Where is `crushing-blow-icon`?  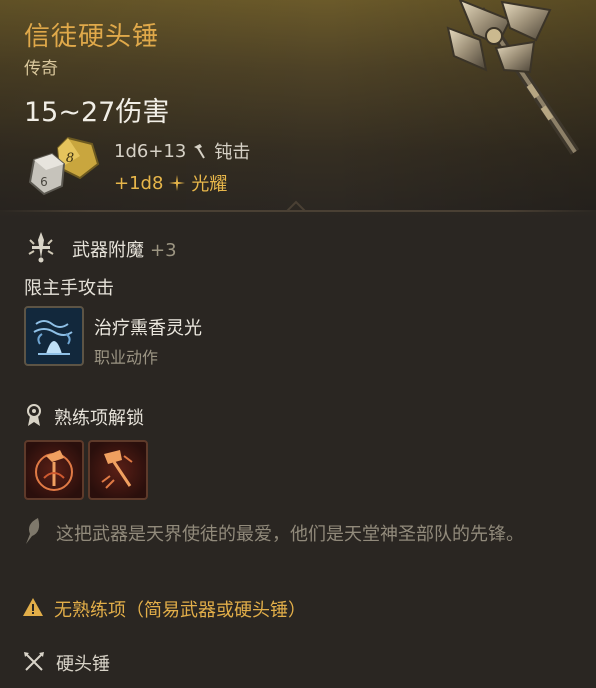 crushing-blow-icon is located at coordinates (117, 469).